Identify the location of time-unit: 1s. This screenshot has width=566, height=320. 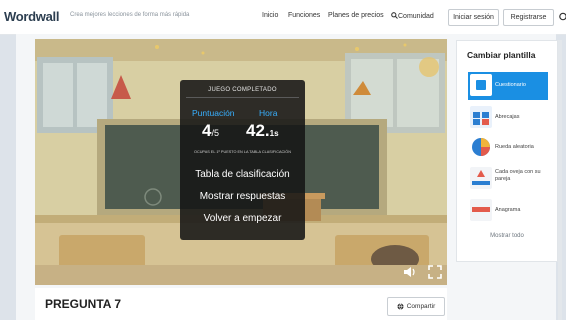
(274, 133).